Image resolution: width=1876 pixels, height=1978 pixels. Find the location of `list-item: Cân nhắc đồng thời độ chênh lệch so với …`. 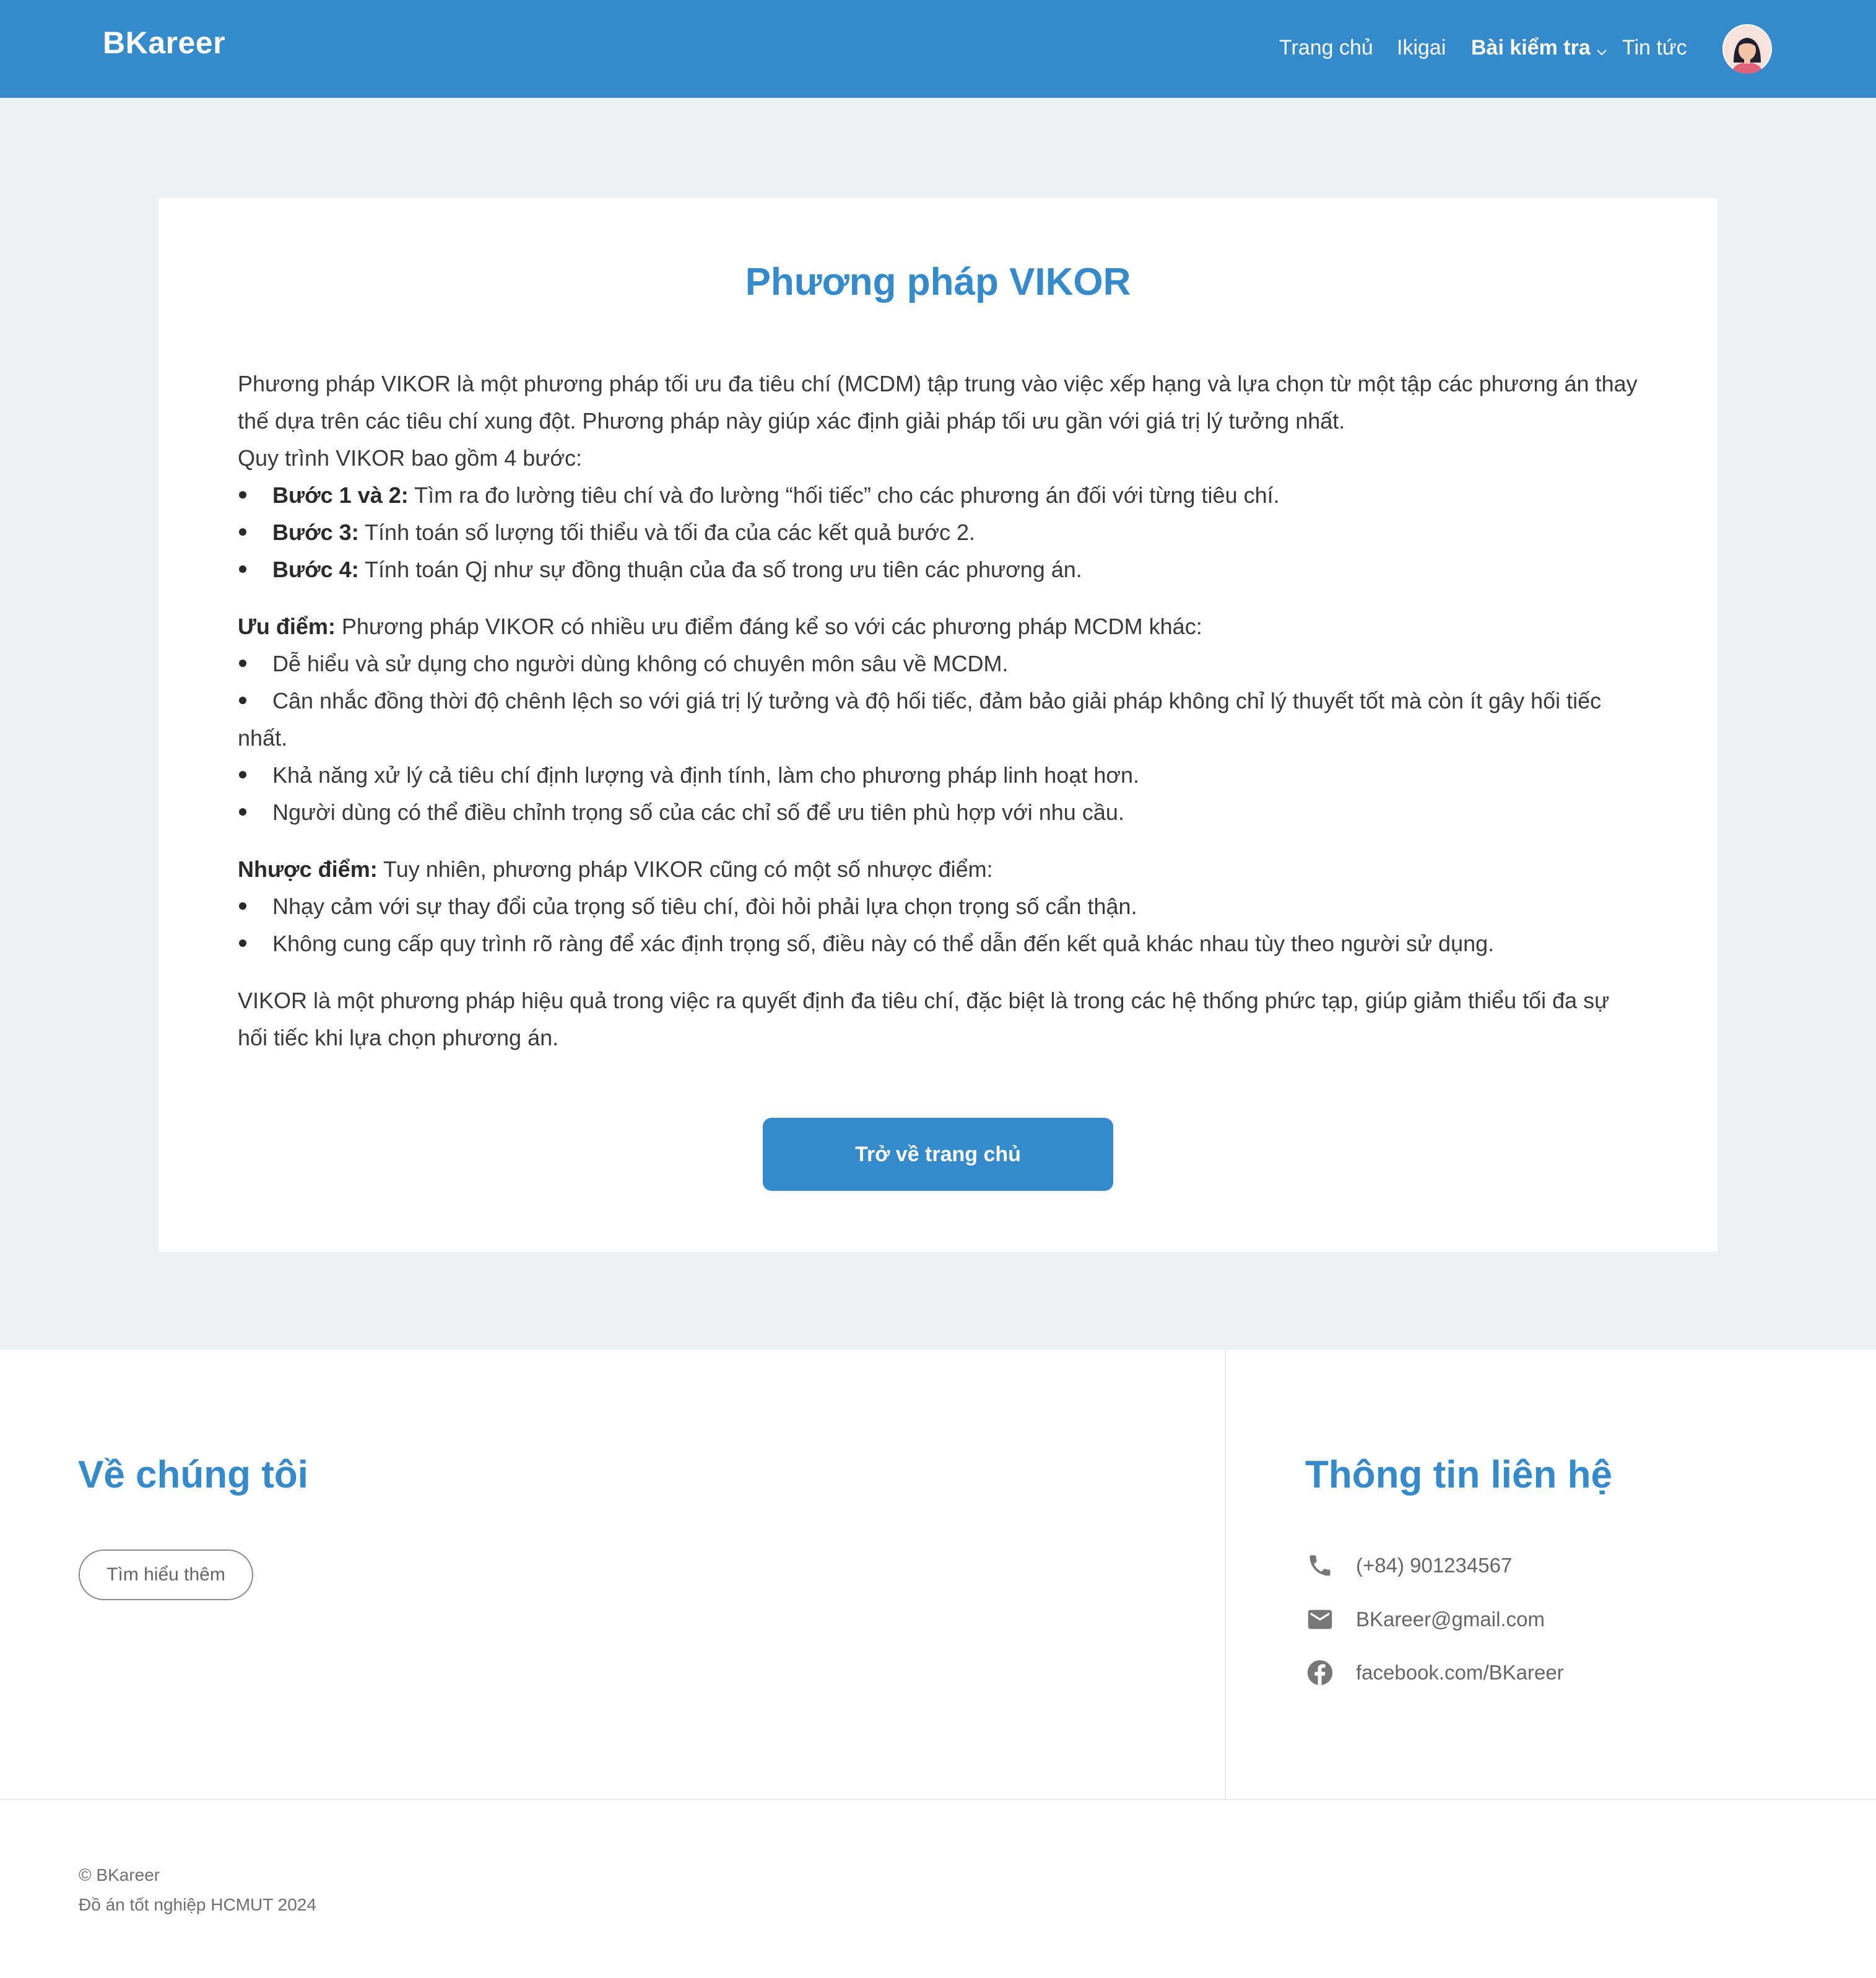

list-item: Cân nhắc đồng thời độ chênh lệch so với … is located at coordinates (920, 719).